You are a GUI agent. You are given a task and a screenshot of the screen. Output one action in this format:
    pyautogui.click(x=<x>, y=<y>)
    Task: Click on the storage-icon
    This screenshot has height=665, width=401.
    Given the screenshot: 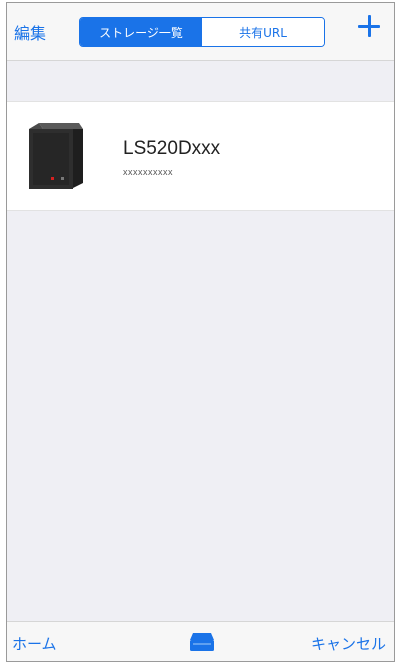 What is the action you would take?
    pyautogui.click(x=202, y=642)
    